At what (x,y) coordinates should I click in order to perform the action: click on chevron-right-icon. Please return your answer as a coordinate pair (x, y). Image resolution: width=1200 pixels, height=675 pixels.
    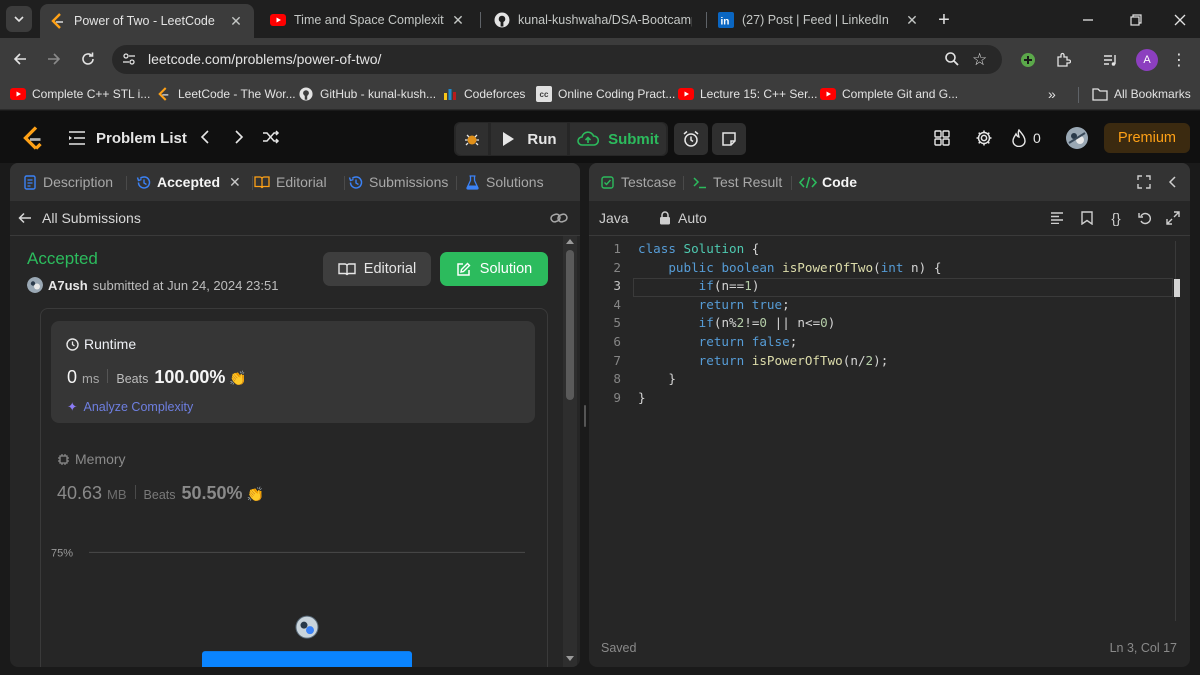
    Looking at the image, I should click on (239, 137).